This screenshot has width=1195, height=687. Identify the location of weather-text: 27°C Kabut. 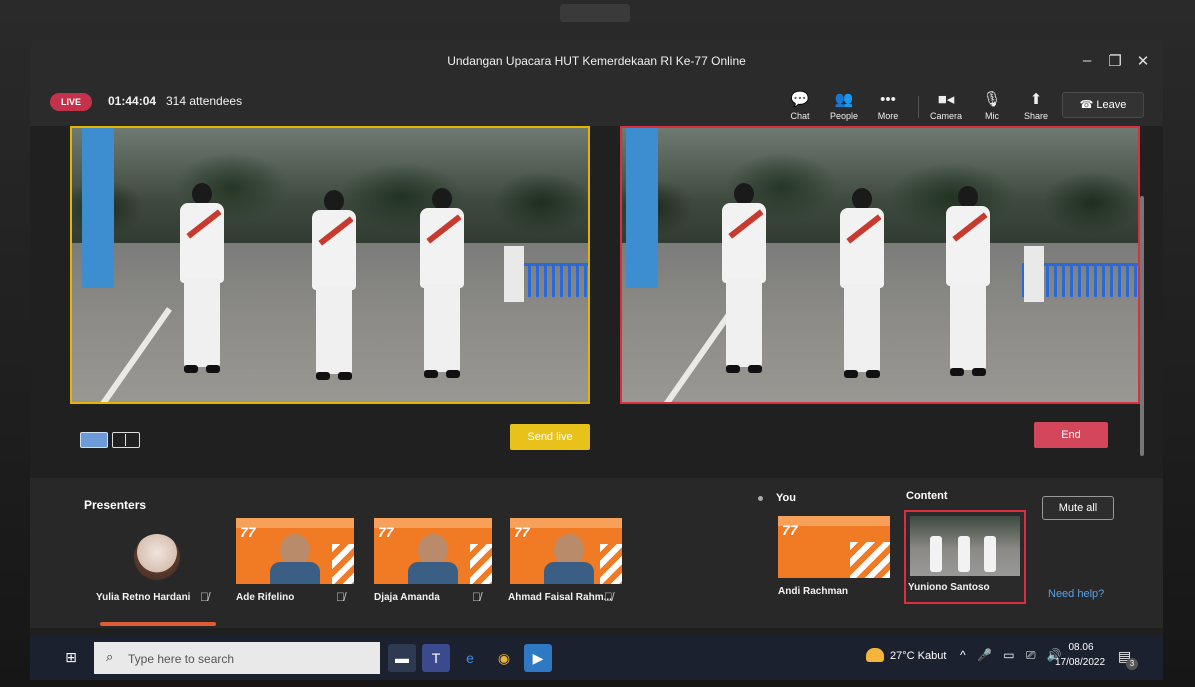
(918, 656).